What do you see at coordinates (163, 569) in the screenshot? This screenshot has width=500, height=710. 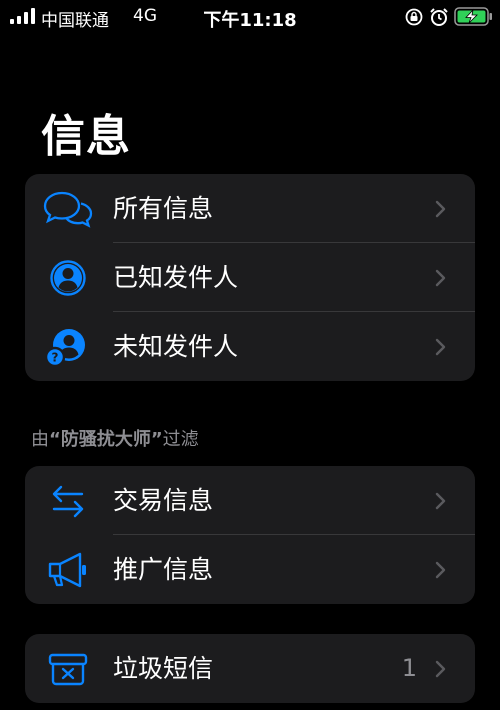 I see `promotion-messages-label: 推广信息` at bounding box center [163, 569].